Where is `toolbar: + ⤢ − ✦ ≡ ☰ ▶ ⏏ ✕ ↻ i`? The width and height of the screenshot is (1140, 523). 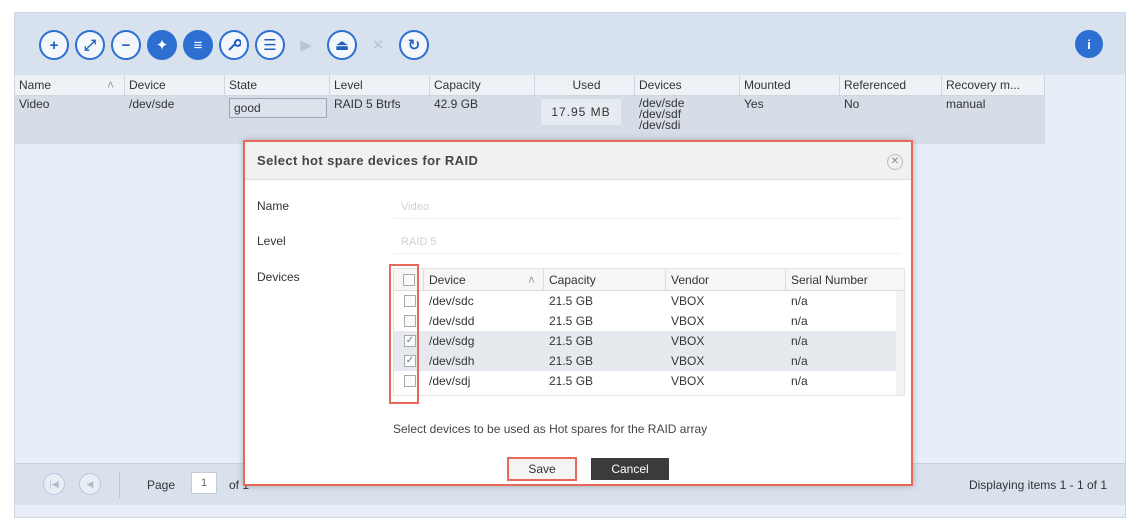 toolbar: + ⤢ − ✦ ≡ ☰ ▶ ⏏ ✕ ↻ i is located at coordinates (570, 44).